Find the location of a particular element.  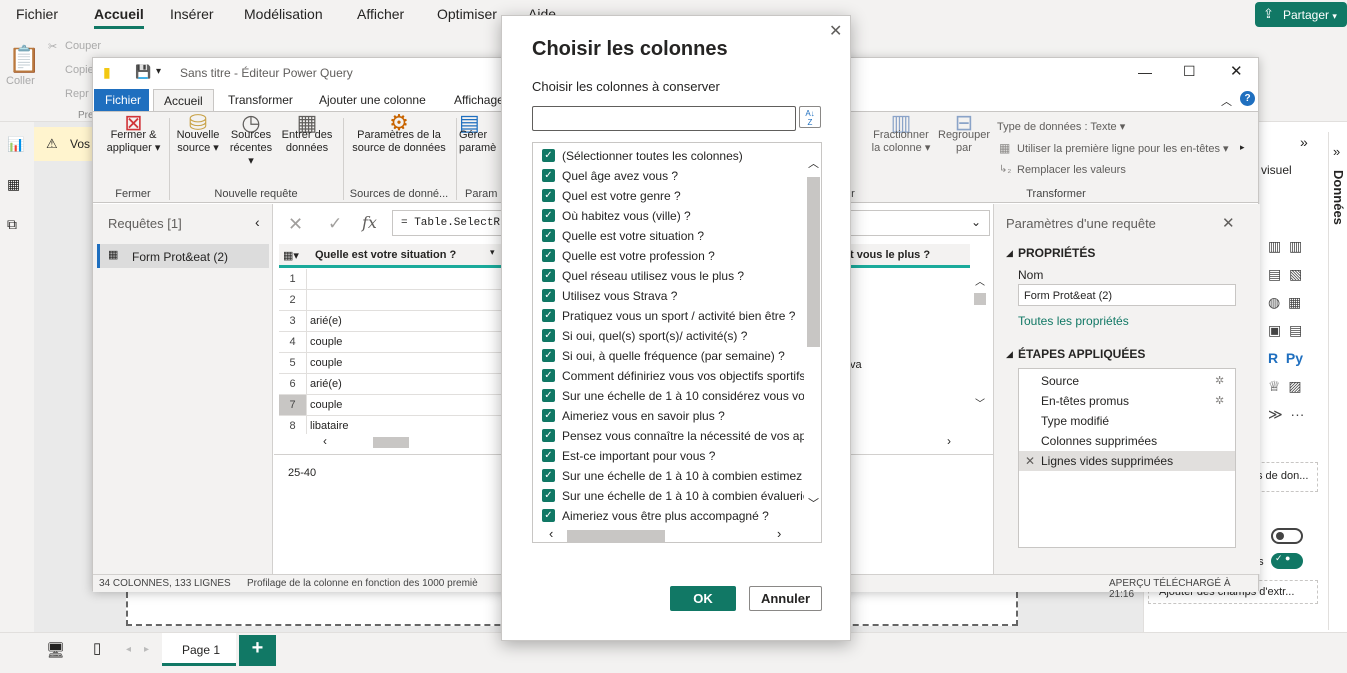

format-painter-button: Repr is located at coordinates (77, 94).